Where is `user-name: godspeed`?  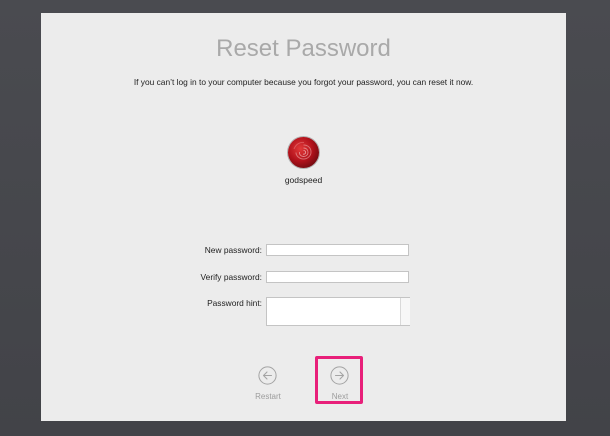
user-name: godspeed is located at coordinates (303, 180).